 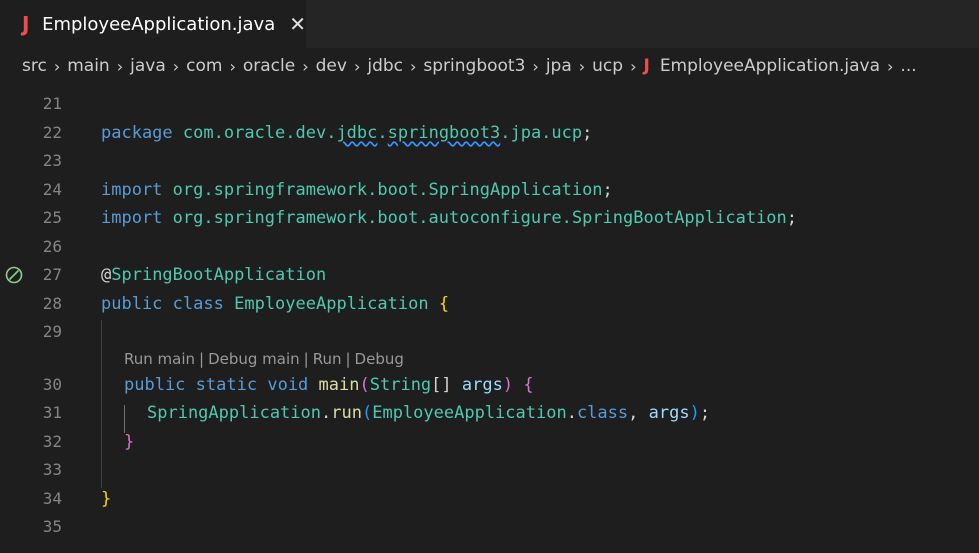 I want to click on line-number: 22, so click(x=52, y=132).